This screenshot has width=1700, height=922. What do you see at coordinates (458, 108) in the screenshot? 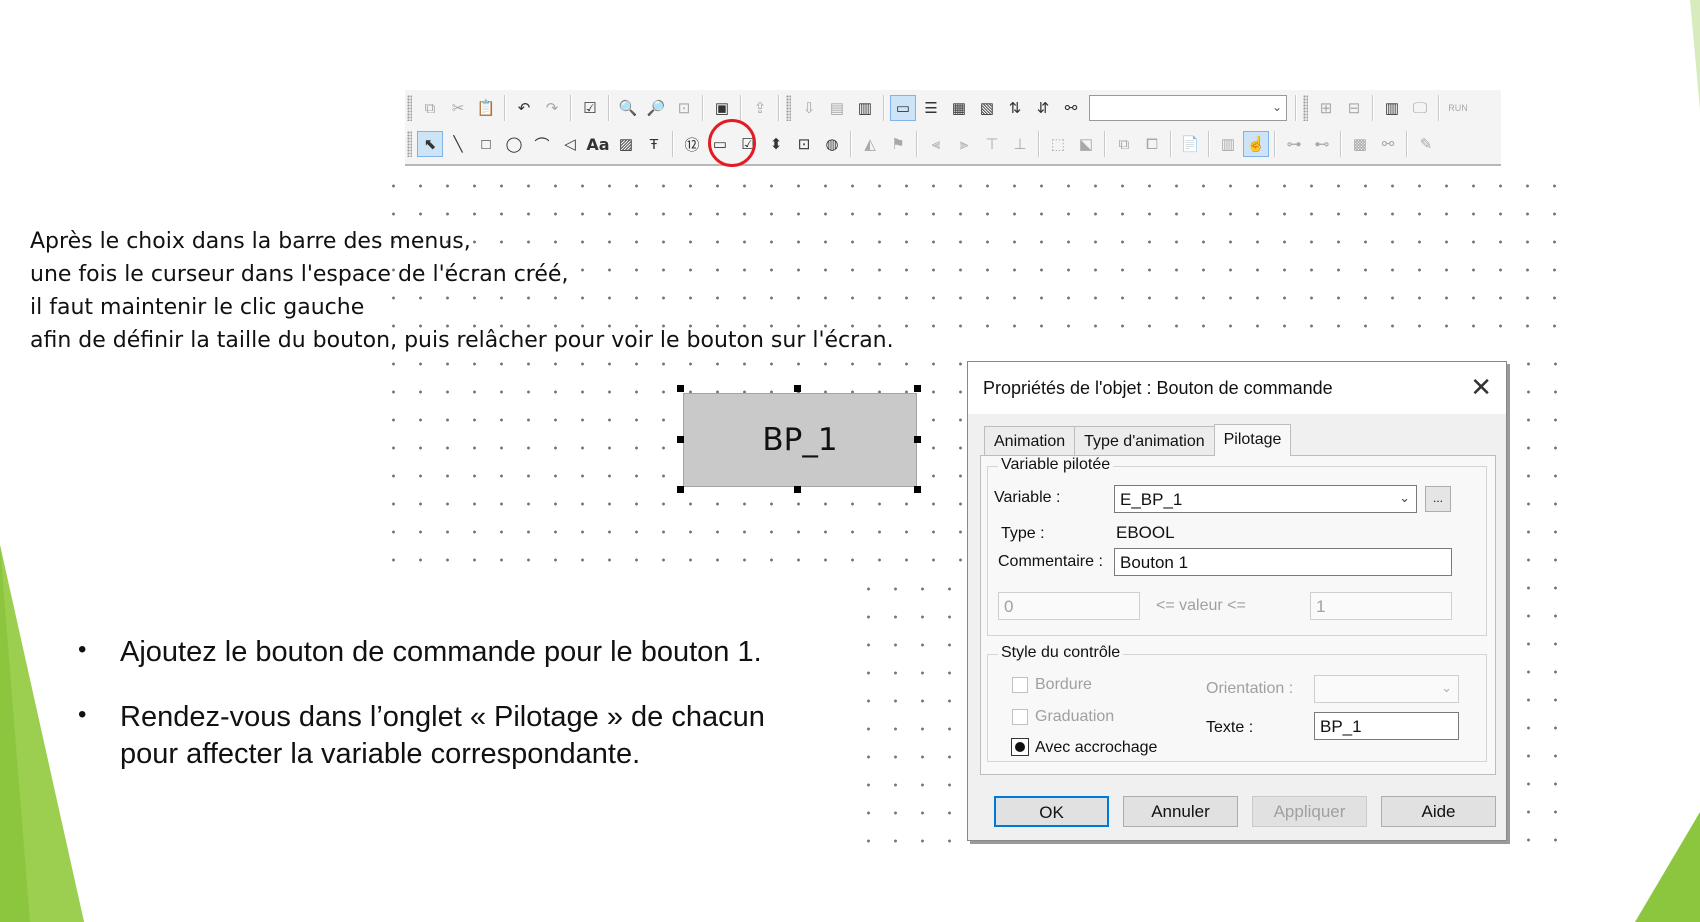
I see `cut-icon: ✂` at bounding box center [458, 108].